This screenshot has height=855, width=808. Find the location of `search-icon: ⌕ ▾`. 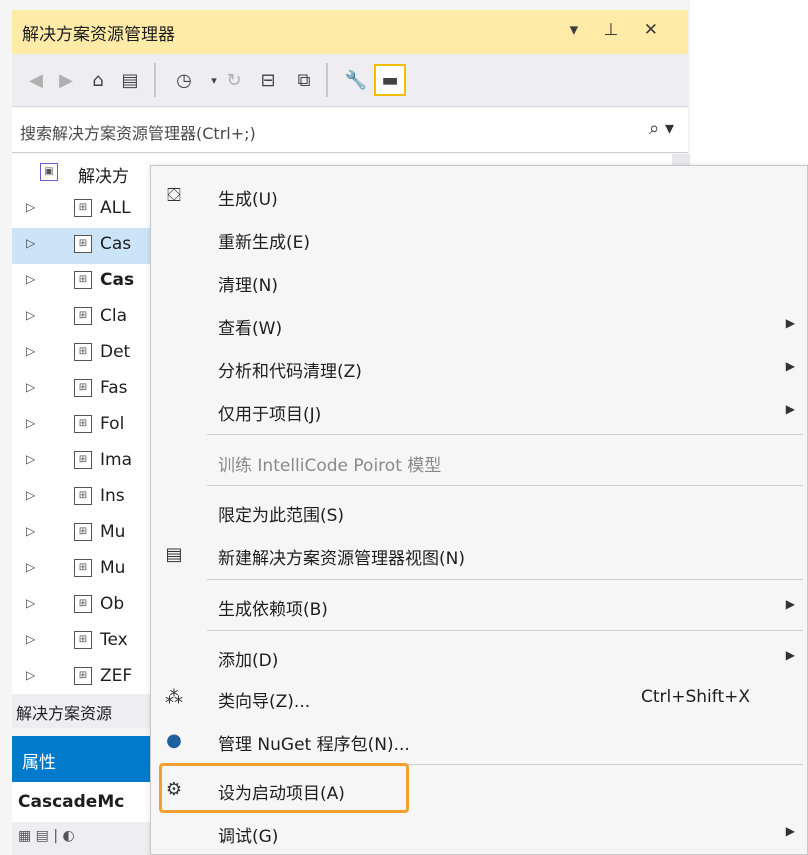

search-icon: ⌕ ▾ is located at coordinates (661, 128).